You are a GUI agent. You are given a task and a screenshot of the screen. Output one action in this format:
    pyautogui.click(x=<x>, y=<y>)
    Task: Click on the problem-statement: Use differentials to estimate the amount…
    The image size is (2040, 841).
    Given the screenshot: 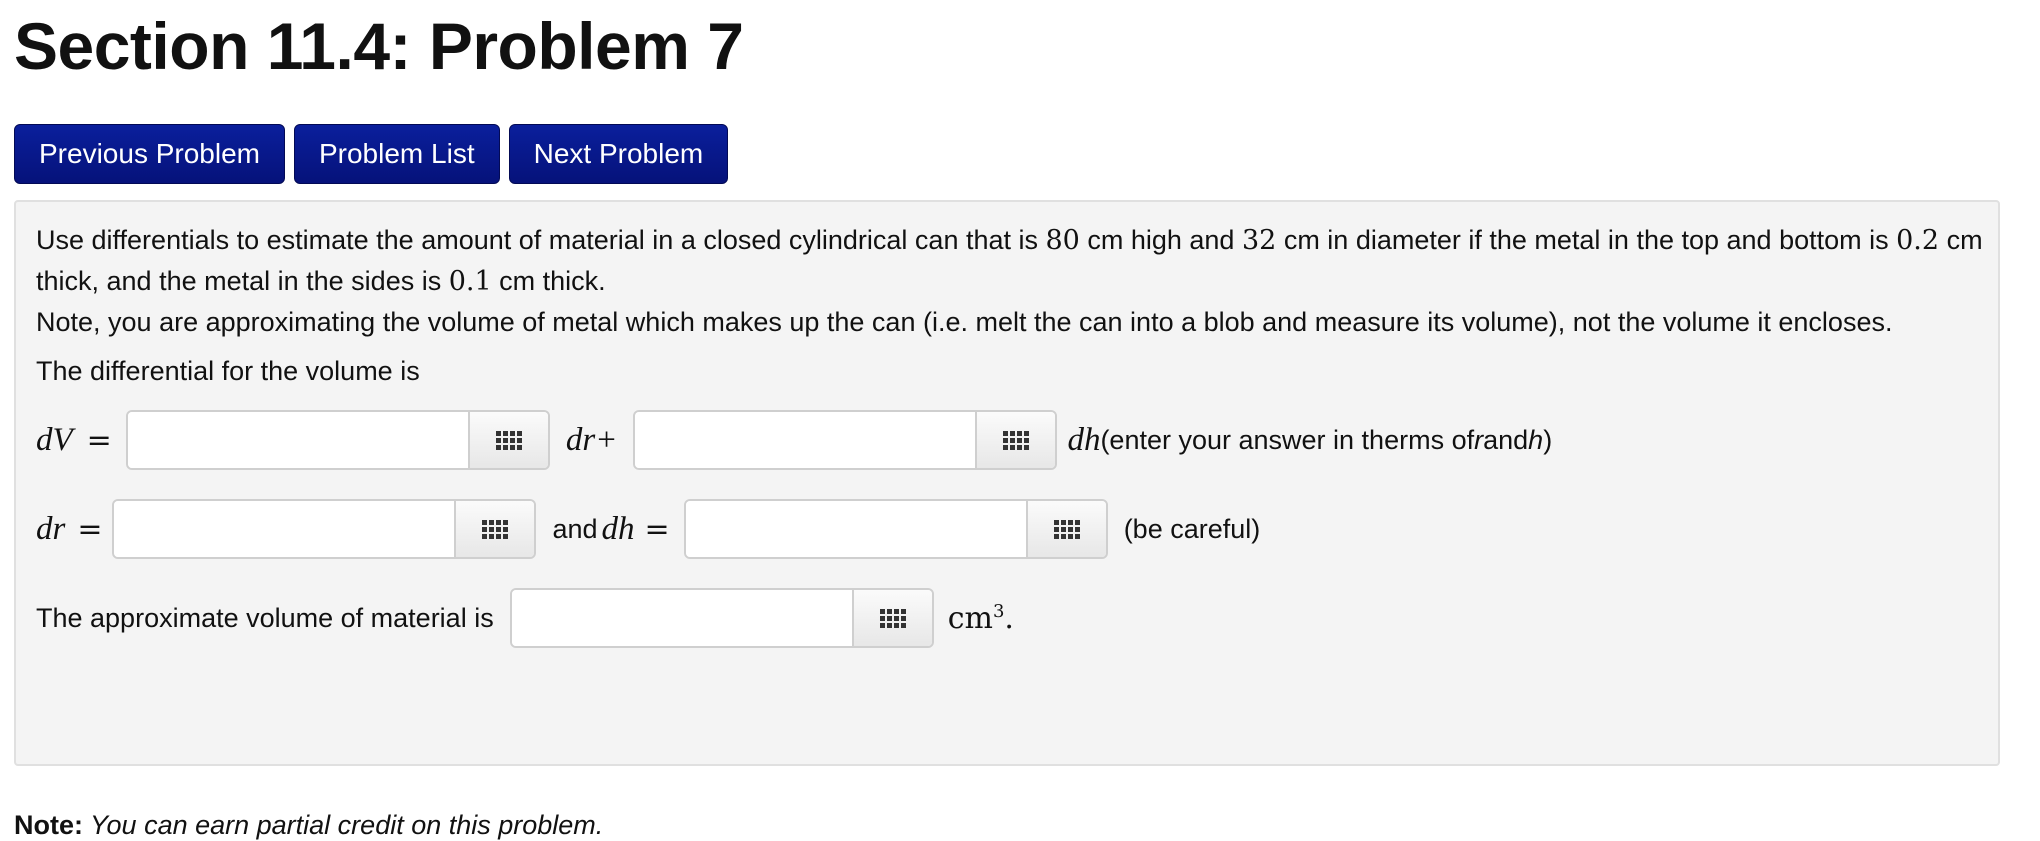 What is the action you would take?
    pyautogui.click(x=1011, y=281)
    